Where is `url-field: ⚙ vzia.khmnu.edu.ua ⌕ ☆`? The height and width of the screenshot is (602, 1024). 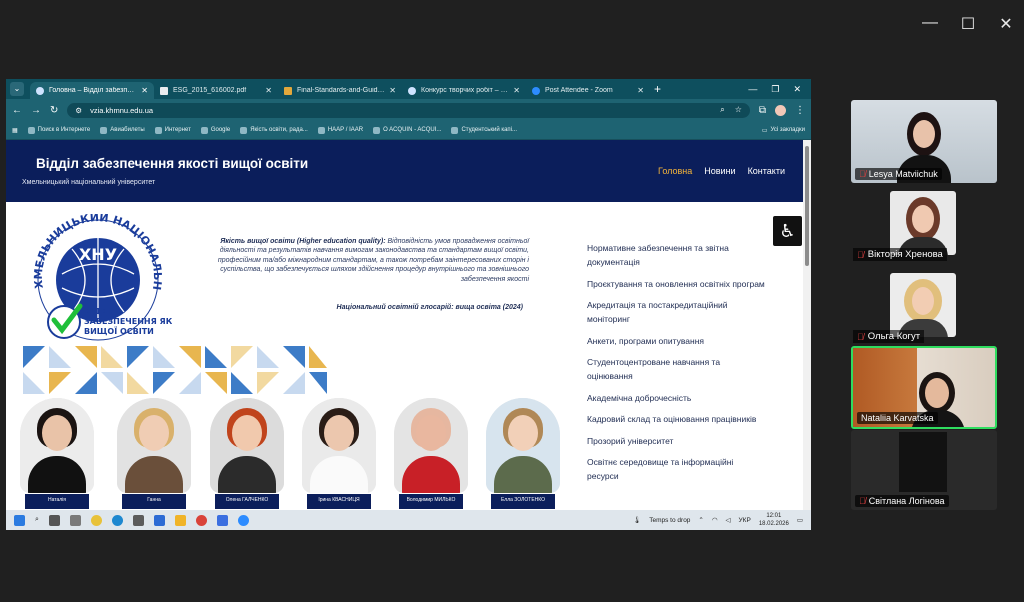
url-field: ⚙ vzia.khmnu.edu.ua ⌕ ☆ is located at coordinates (408, 110).